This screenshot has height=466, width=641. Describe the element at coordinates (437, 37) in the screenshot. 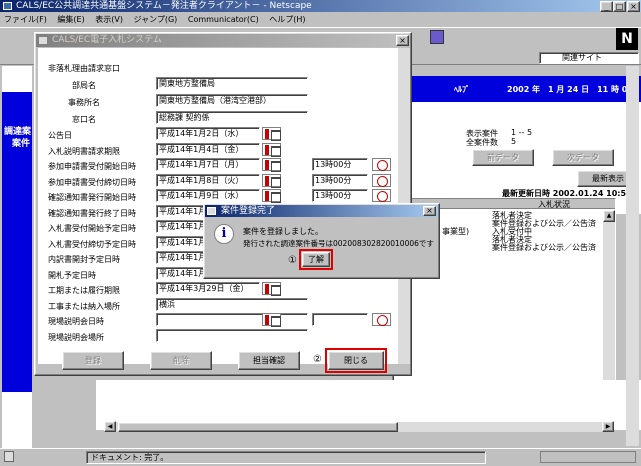

I see `stop-icon` at that location.